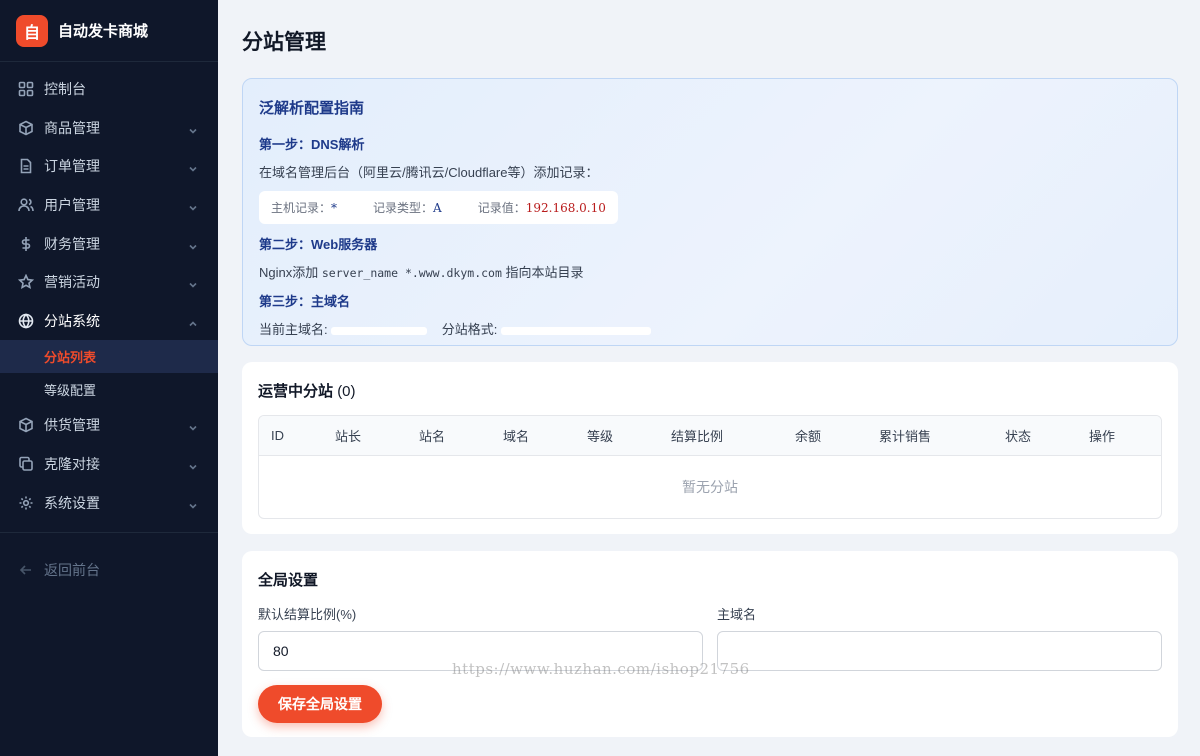 The image size is (1200, 756). I want to click on sidebar-item-label: 用户管理, so click(72, 205).